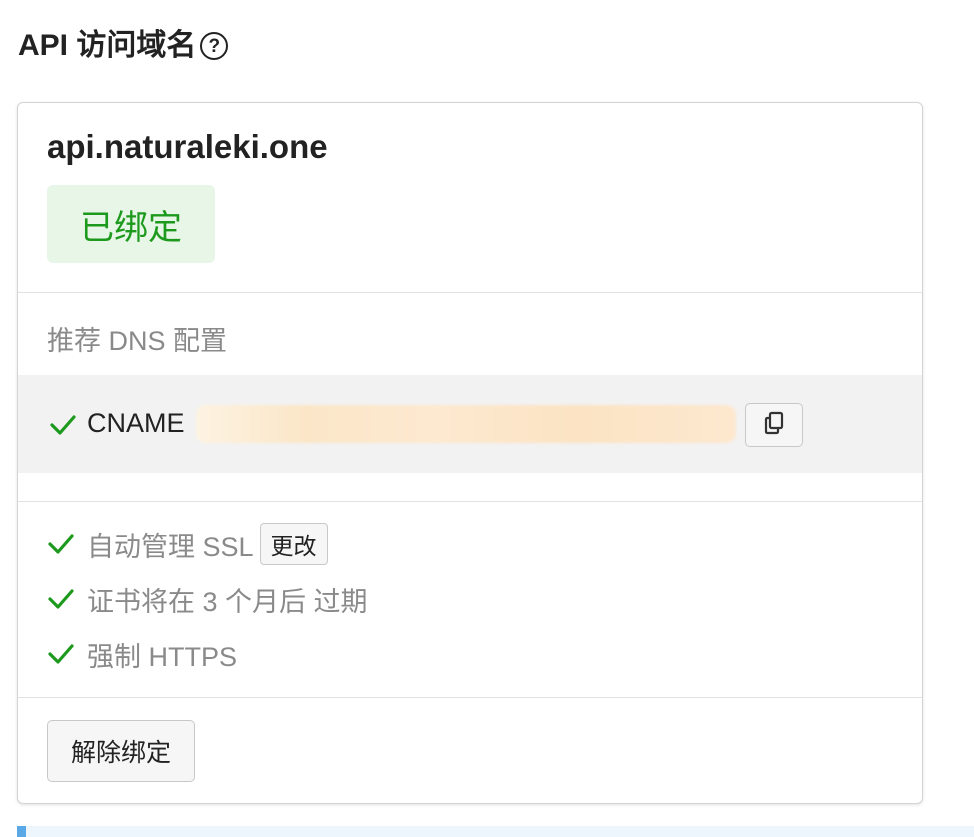 This screenshot has width=974, height=837. I want to click on feature-cert-expiry: 证书将在 3 个月后 过期, so click(207, 599).